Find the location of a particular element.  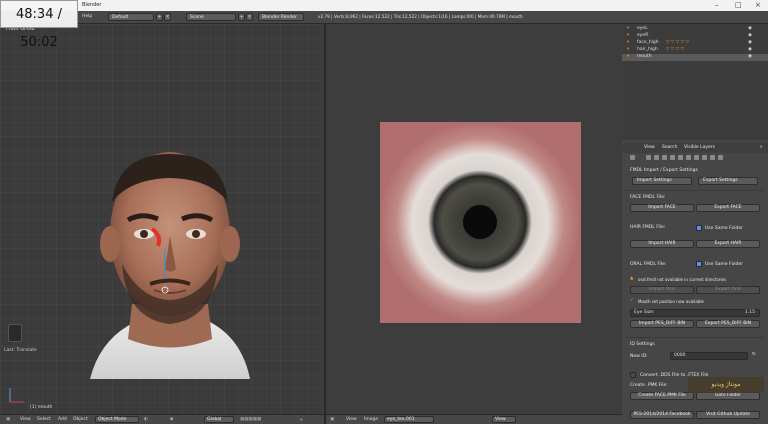

import-pes-button: Import PES_DIFF BIN is located at coordinates (662, 324).